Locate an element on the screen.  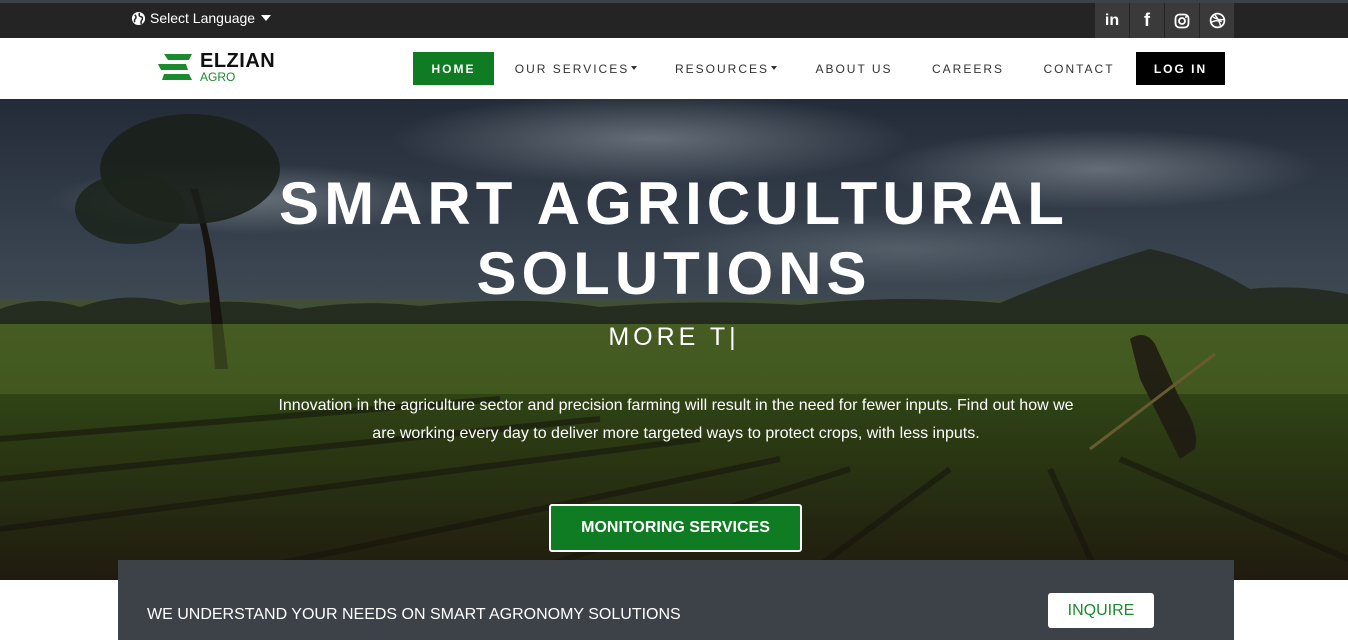
globe-icon is located at coordinates (138, 18).